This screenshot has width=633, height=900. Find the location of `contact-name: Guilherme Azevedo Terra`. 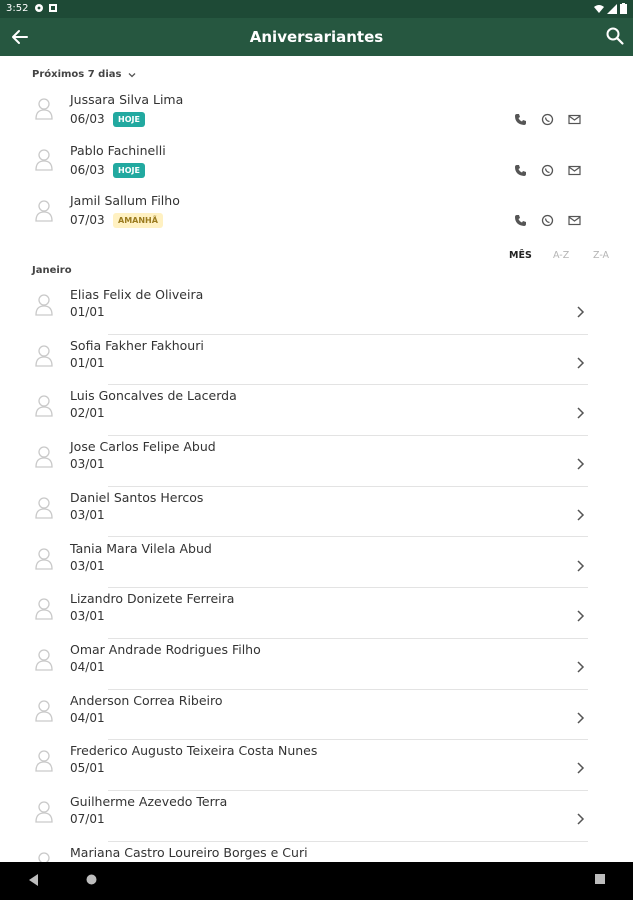

contact-name: Guilherme Azevedo Terra is located at coordinates (149, 801).